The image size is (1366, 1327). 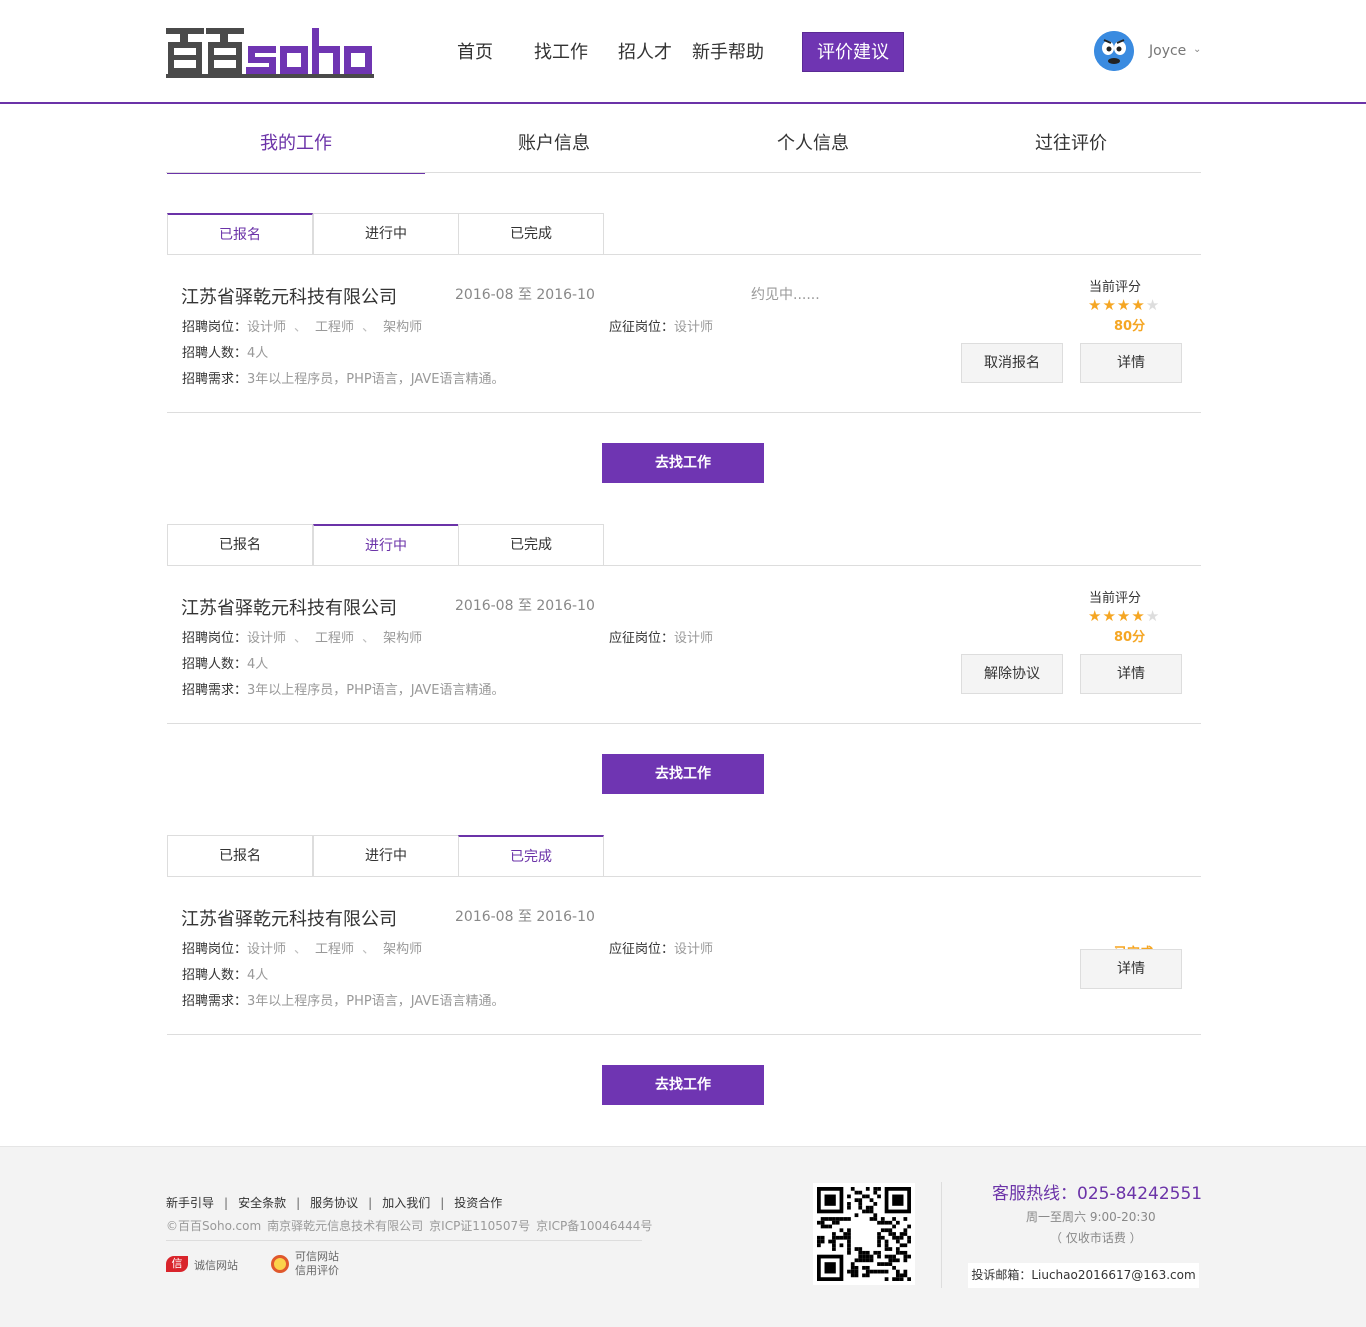 What do you see at coordinates (525, 606) in the screenshot?
I see `date-range: 2016-08 至 2016-10` at bounding box center [525, 606].